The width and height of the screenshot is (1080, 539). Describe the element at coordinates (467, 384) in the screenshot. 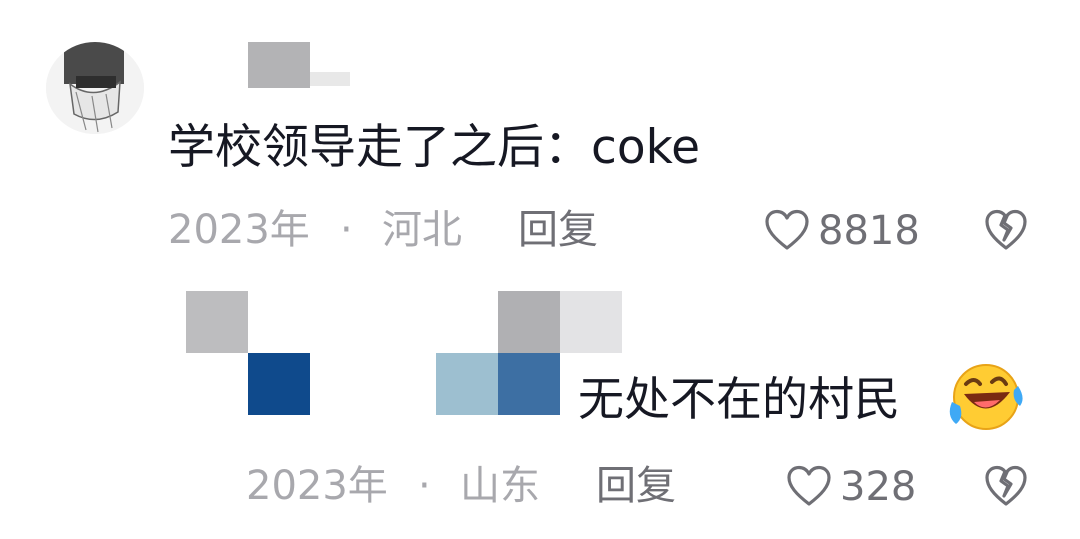

I see `reply-target-redacted` at that location.